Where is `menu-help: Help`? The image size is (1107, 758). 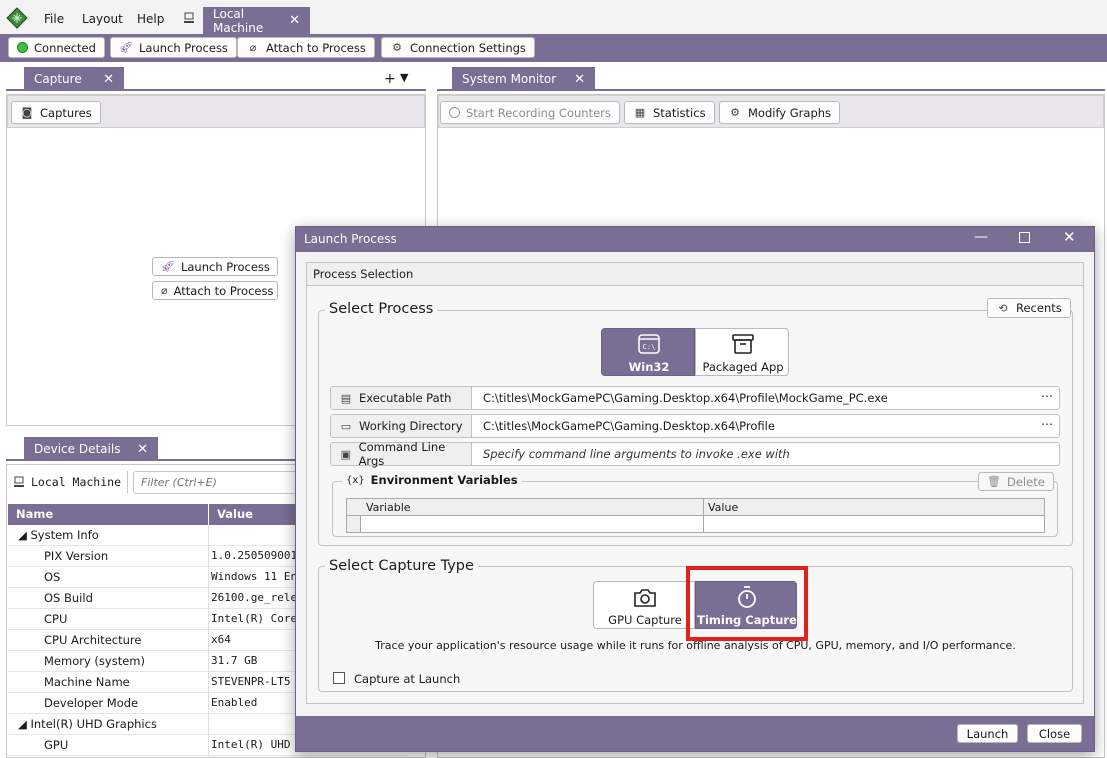
menu-help: Help is located at coordinates (150, 19).